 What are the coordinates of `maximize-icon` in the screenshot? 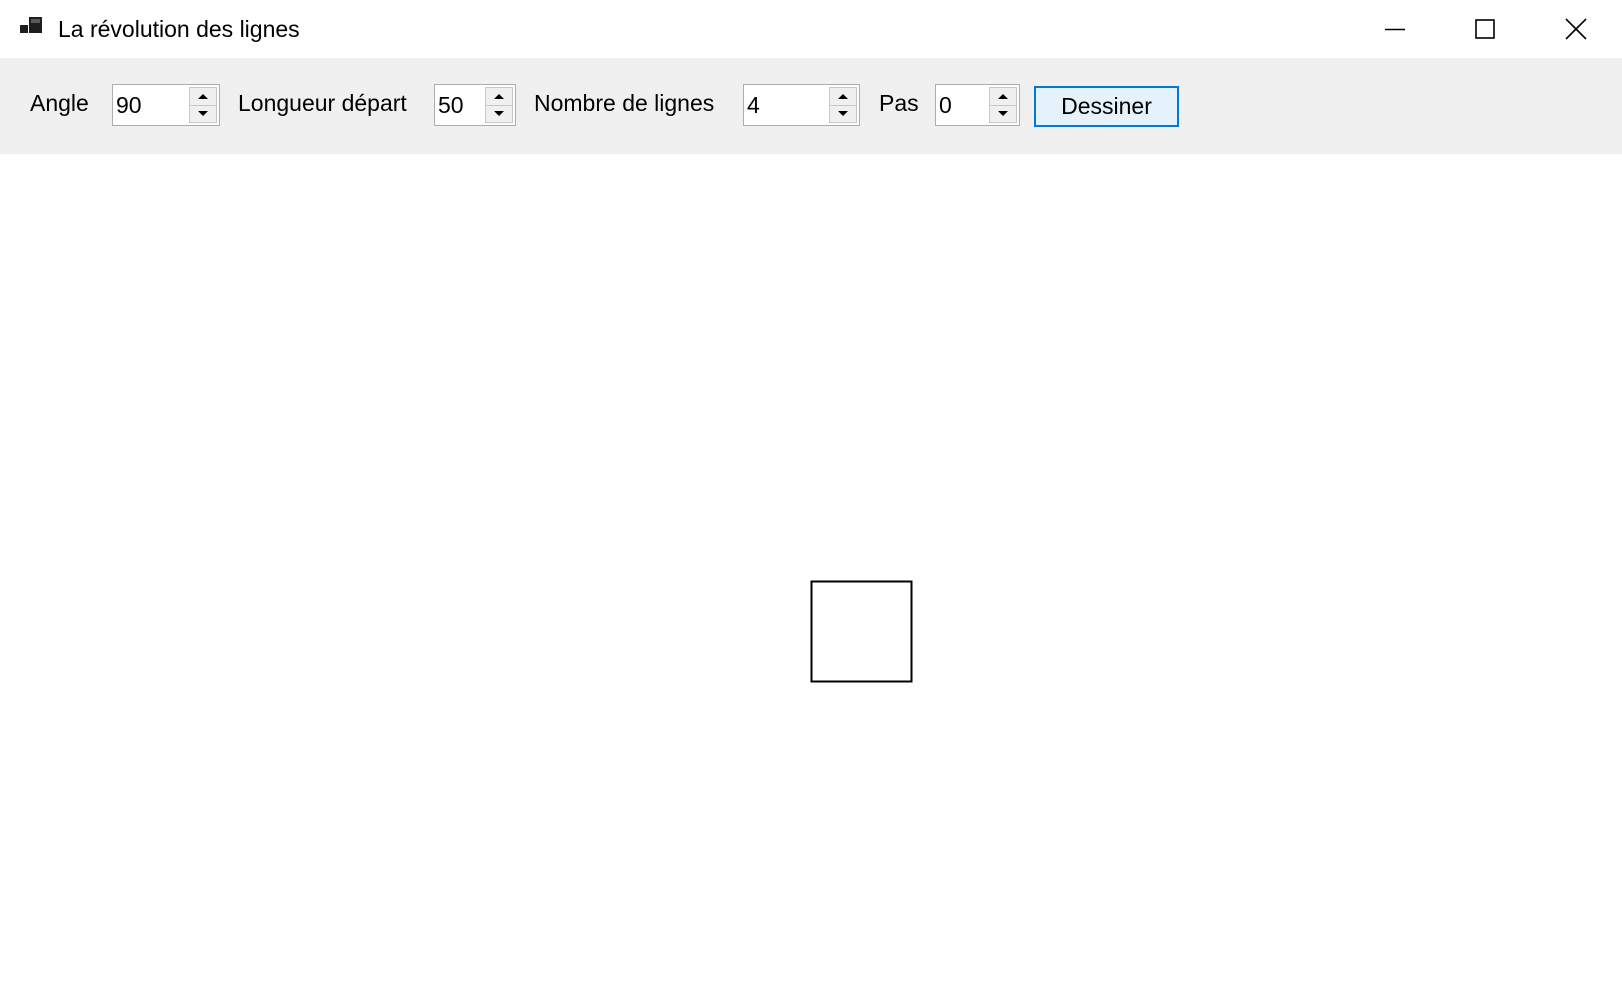 It's located at (1485, 29).